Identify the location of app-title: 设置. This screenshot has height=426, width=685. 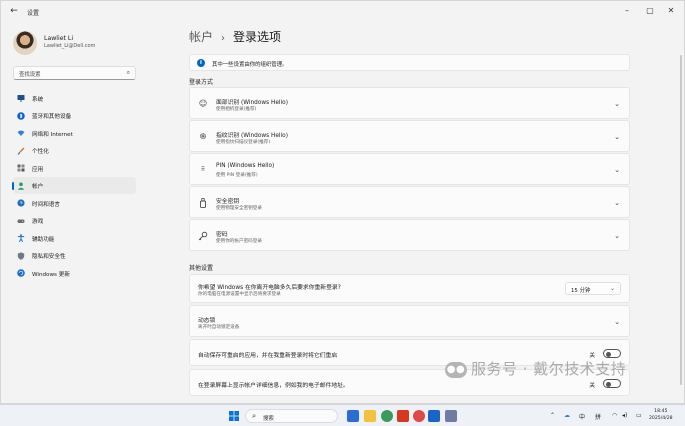
(33, 13).